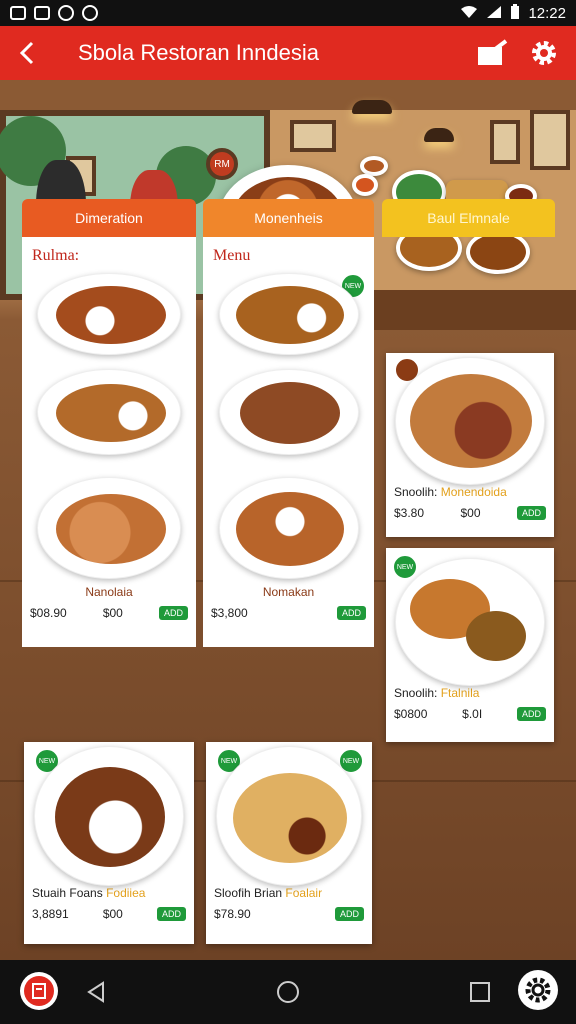 Image resolution: width=576 pixels, height=1024 pixels. What do you see at coordinates (288, 592) in the screenshot?
I see `dish-name: Nomakan` at bounding box center [288, 592].